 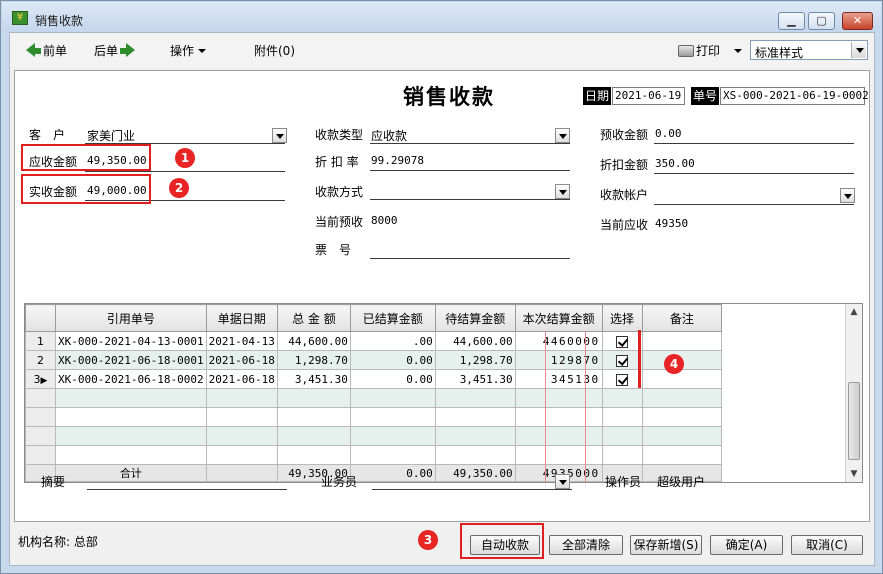 What do you see at coordinates (854, 474) in the screenshot?
I see `scroll-down-icon: ▼` at bounding box center [854, 474].